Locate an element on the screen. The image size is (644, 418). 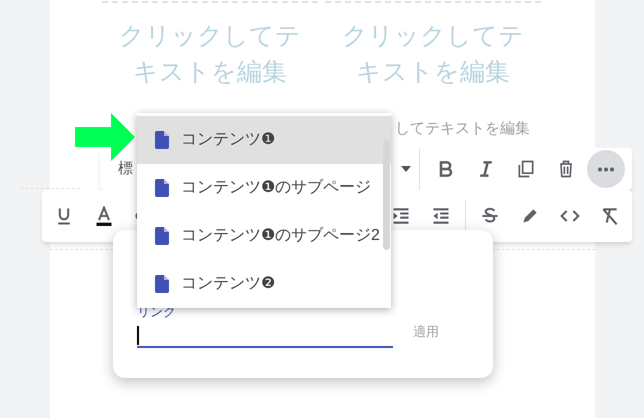
arrow-icon is located at coordinates (105, 137).